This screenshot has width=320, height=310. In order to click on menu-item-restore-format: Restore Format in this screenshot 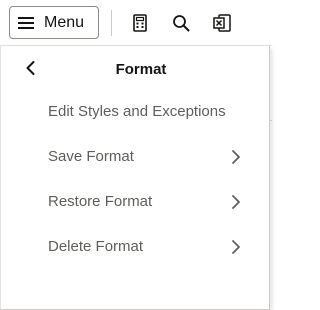, I will do `click(136, 202)`.